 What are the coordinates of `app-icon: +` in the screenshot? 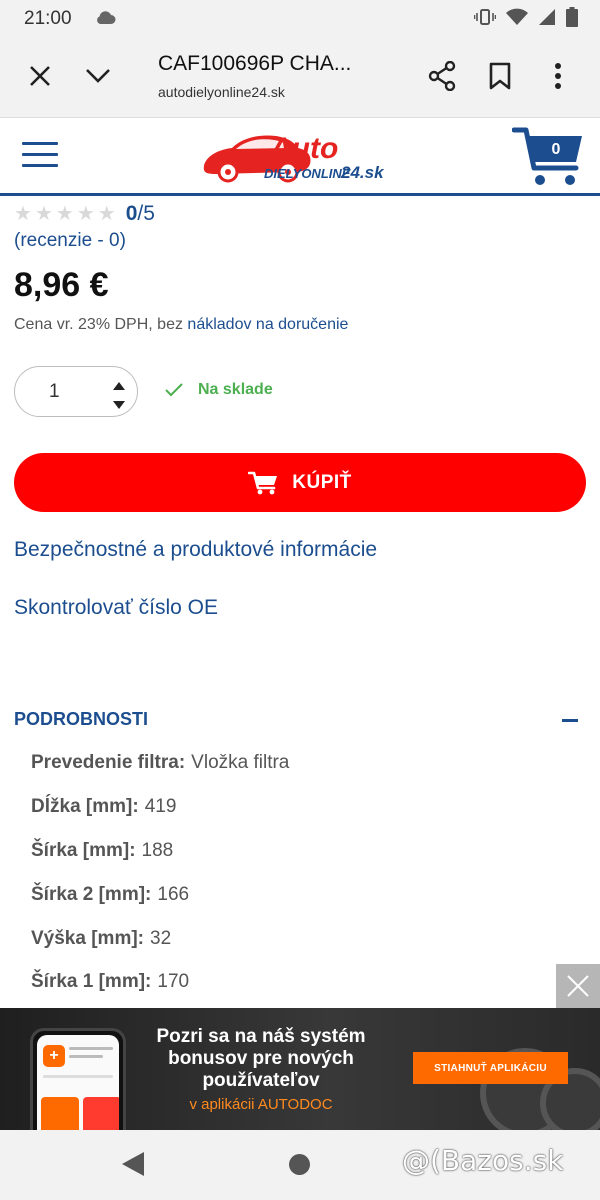 It's located at (54, 1056).